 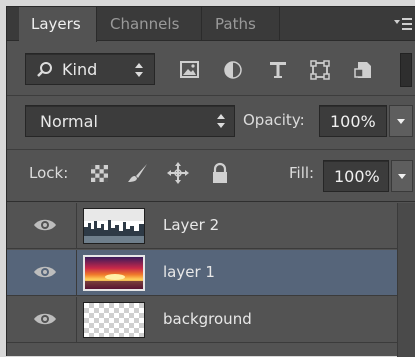 I want to click on layer-thumbnail-sunset, so click(x=114, y=273).